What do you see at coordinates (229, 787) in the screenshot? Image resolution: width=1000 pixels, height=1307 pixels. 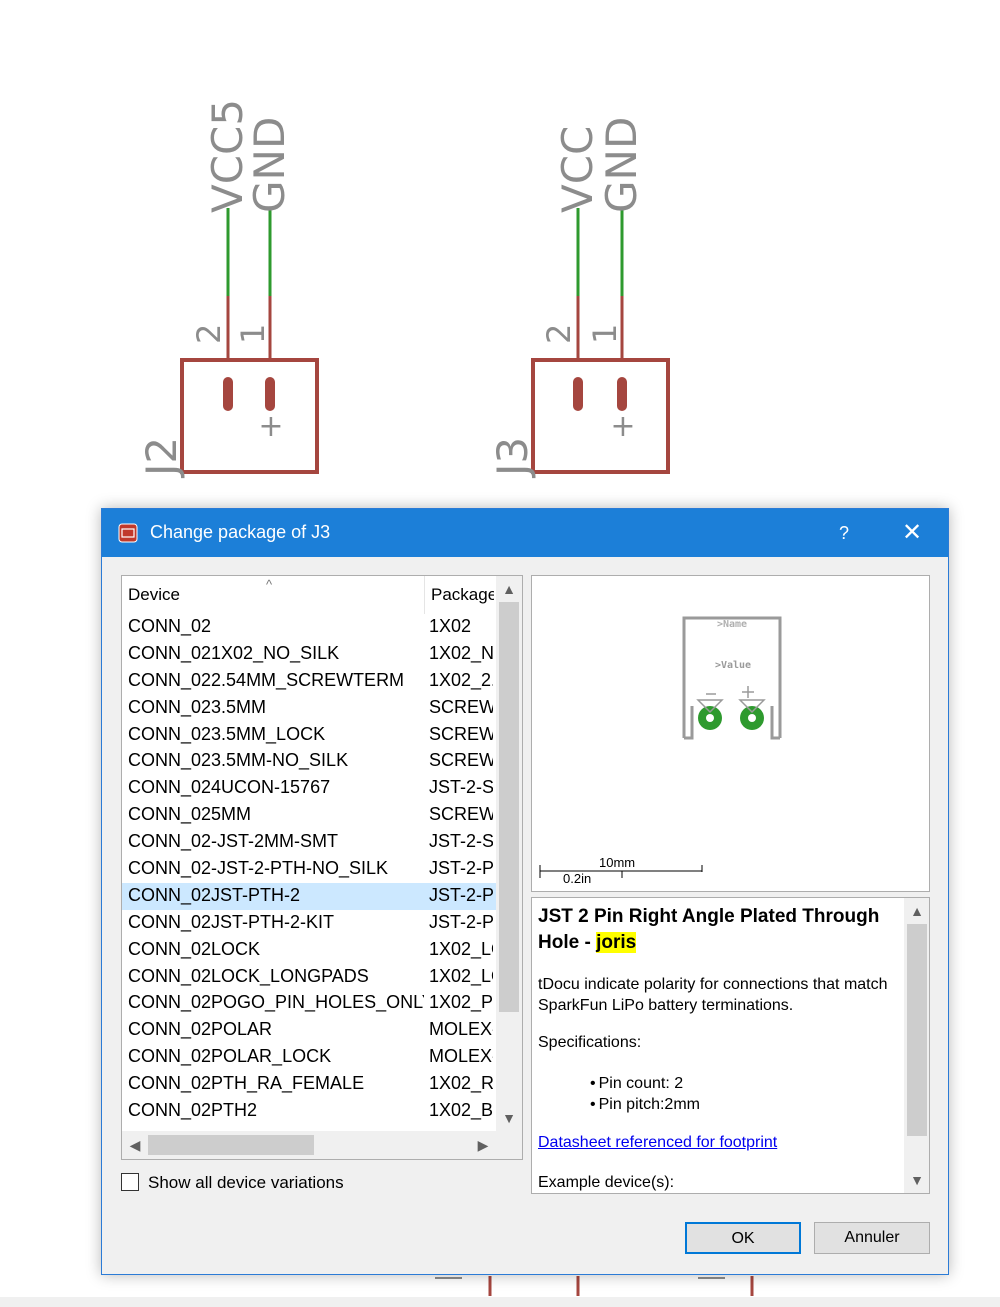 I see `device-name-cell: CONN_024UCON-15767` at bounding box center [229, 787].